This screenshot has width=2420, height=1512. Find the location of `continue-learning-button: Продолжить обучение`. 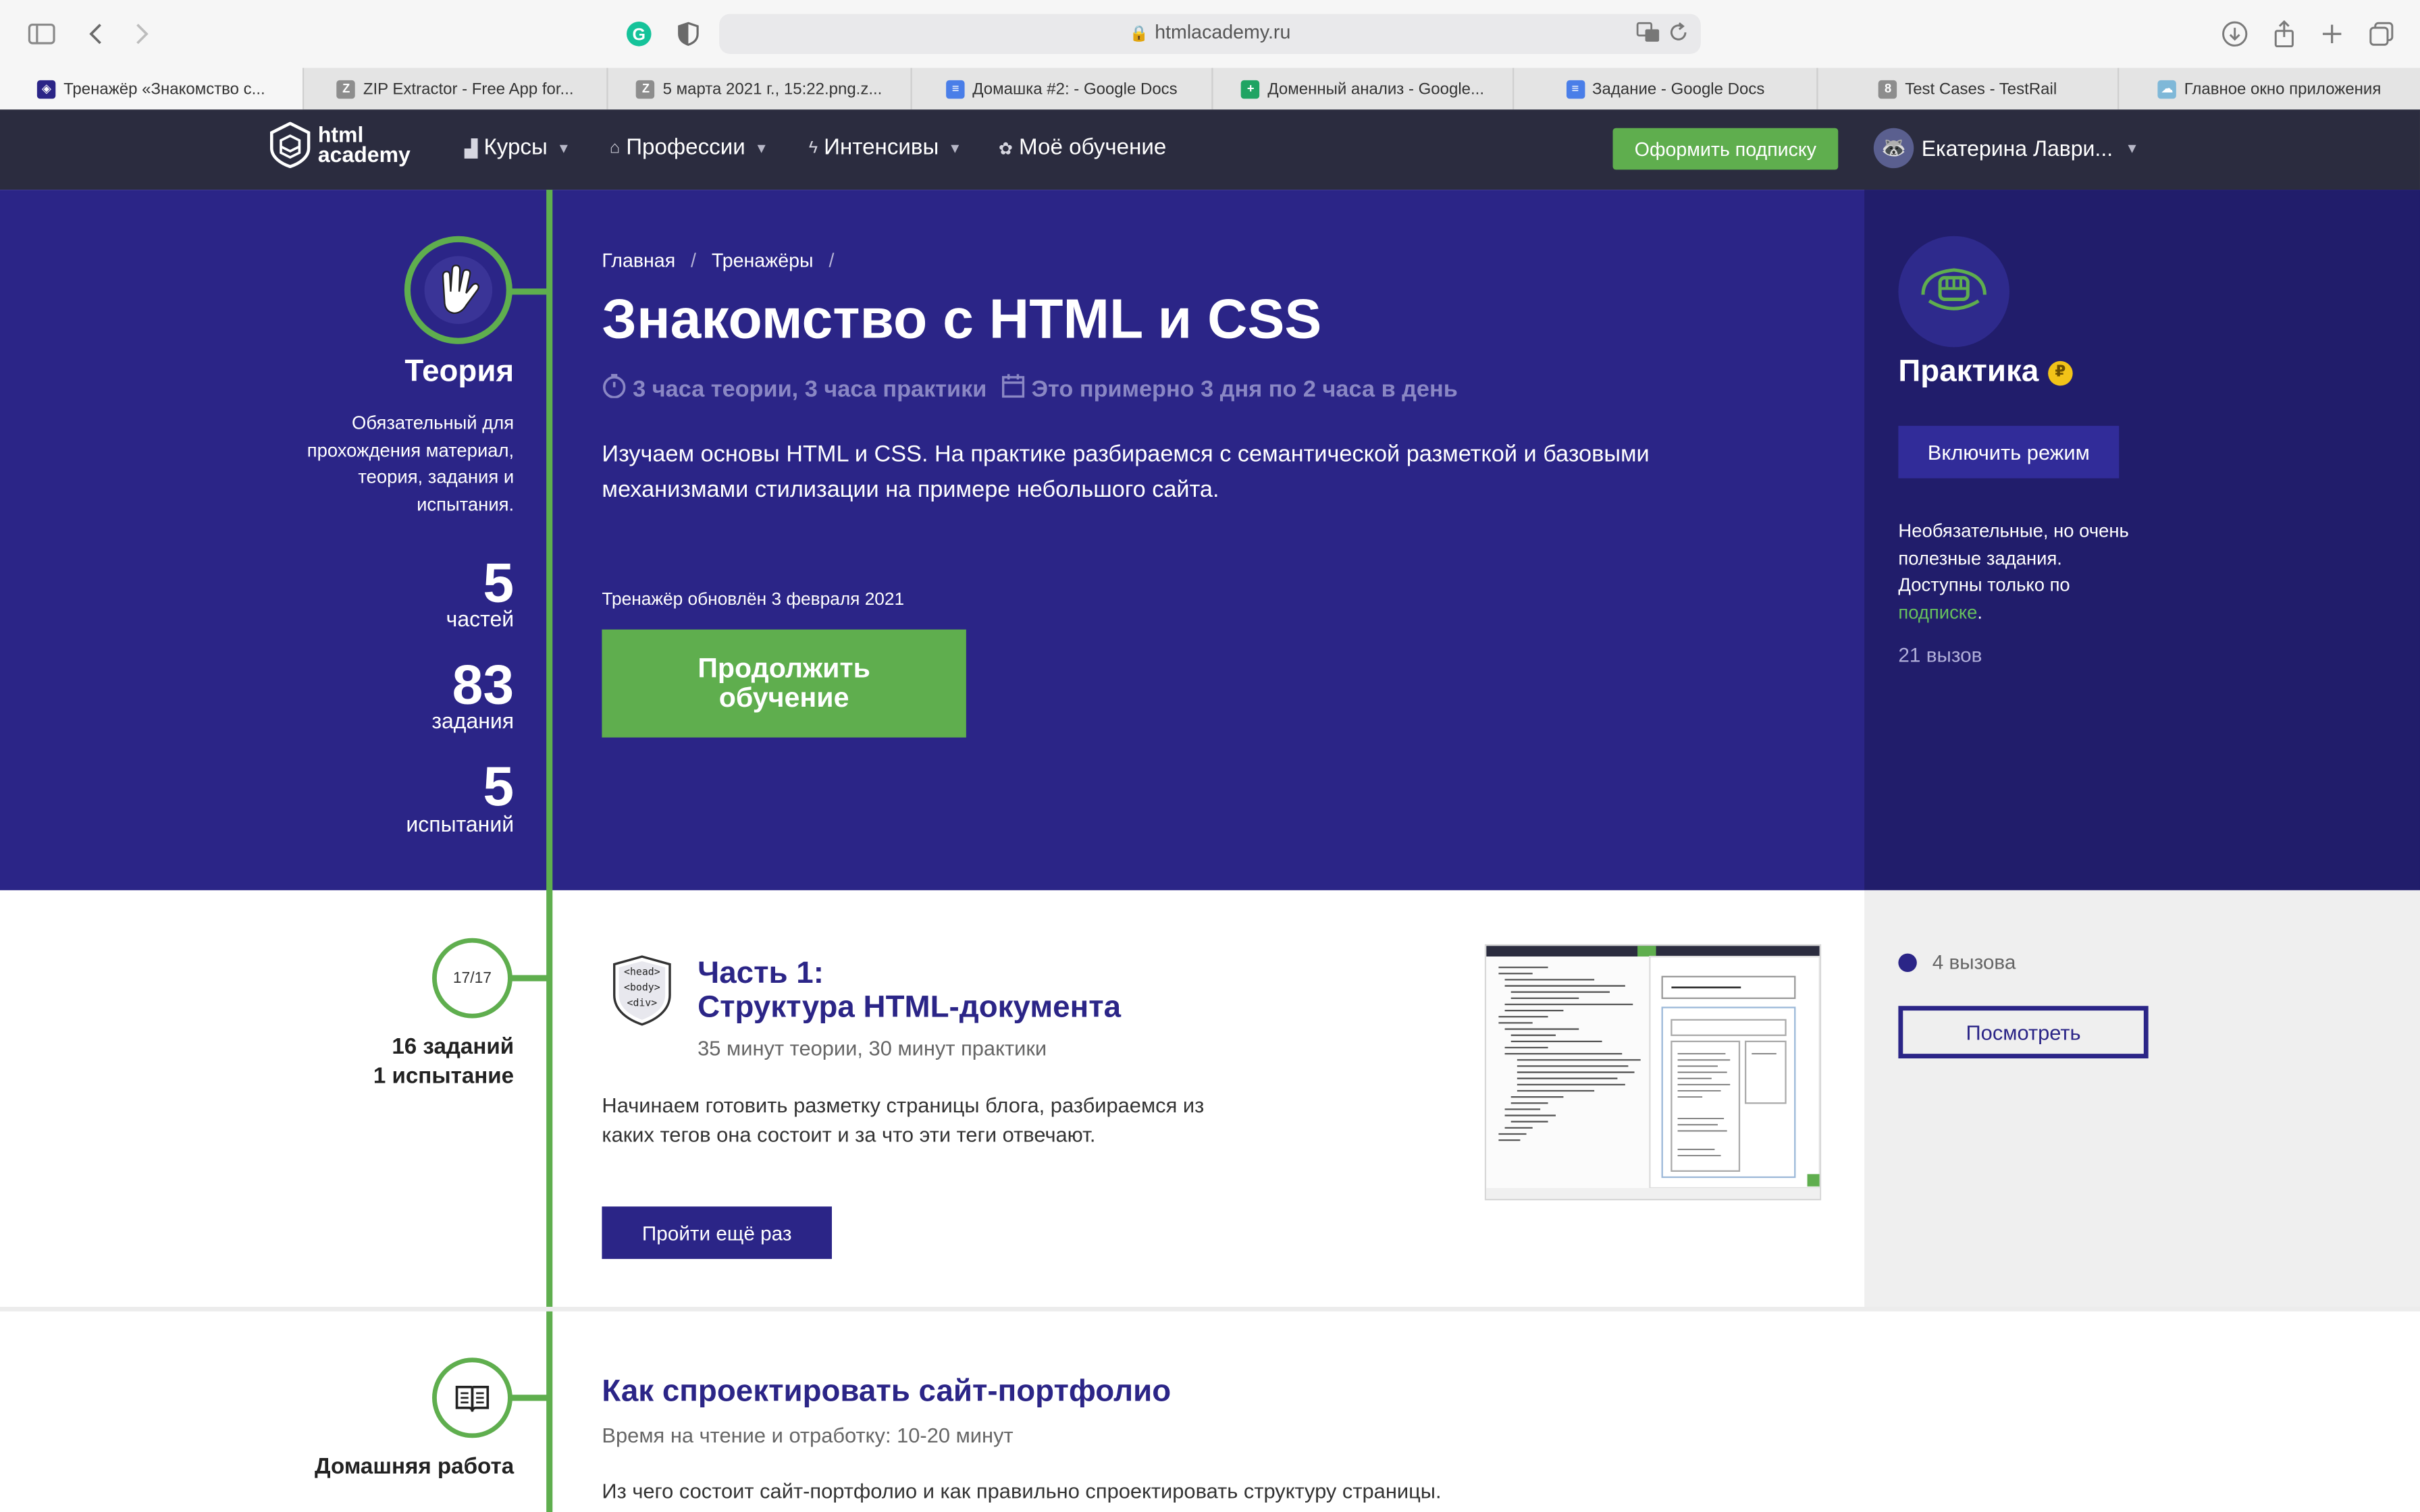

continue-learning-button: Продолжить обучение is located at coordinates (784, 683).